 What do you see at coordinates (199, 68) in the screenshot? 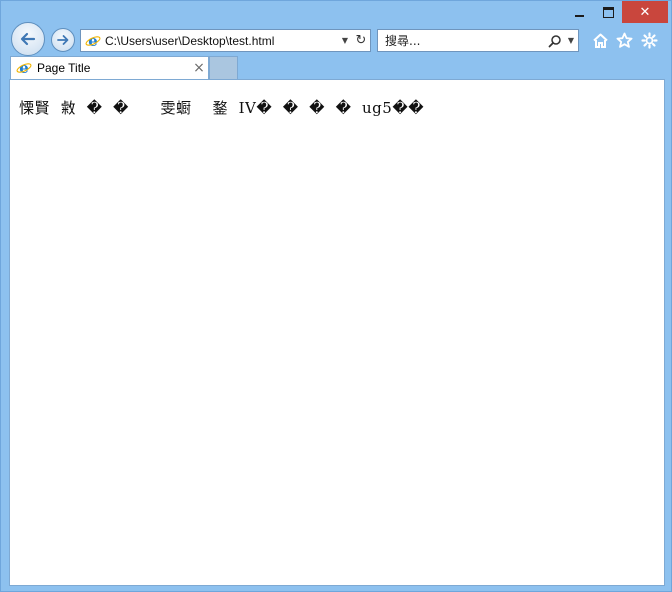
I see `tab-close-icon: ×` at bounding box center [199, 68].